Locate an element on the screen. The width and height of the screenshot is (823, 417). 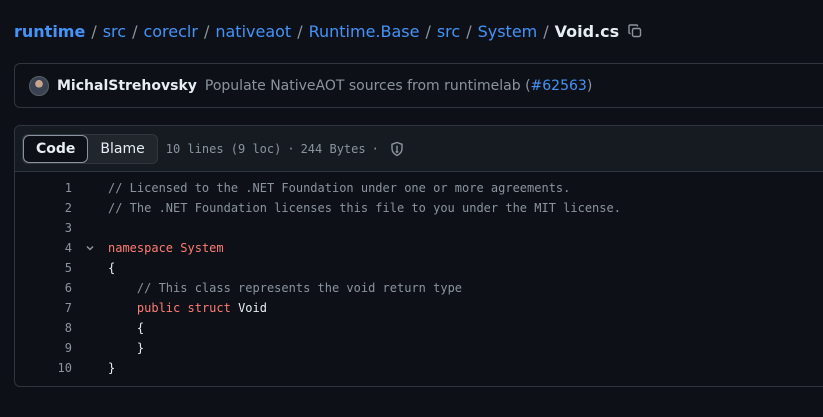
line-number: 2 is located at coordinates (43, 208).